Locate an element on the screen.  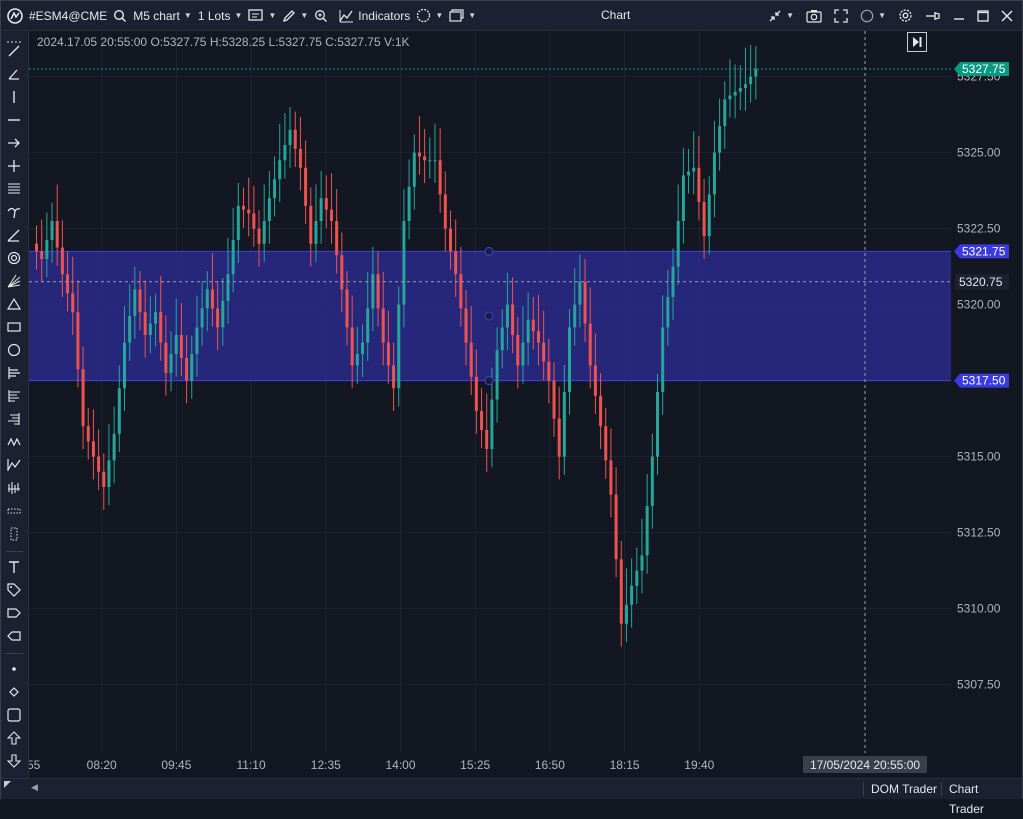
crosshair-icon is located at coordinates (14, 166).